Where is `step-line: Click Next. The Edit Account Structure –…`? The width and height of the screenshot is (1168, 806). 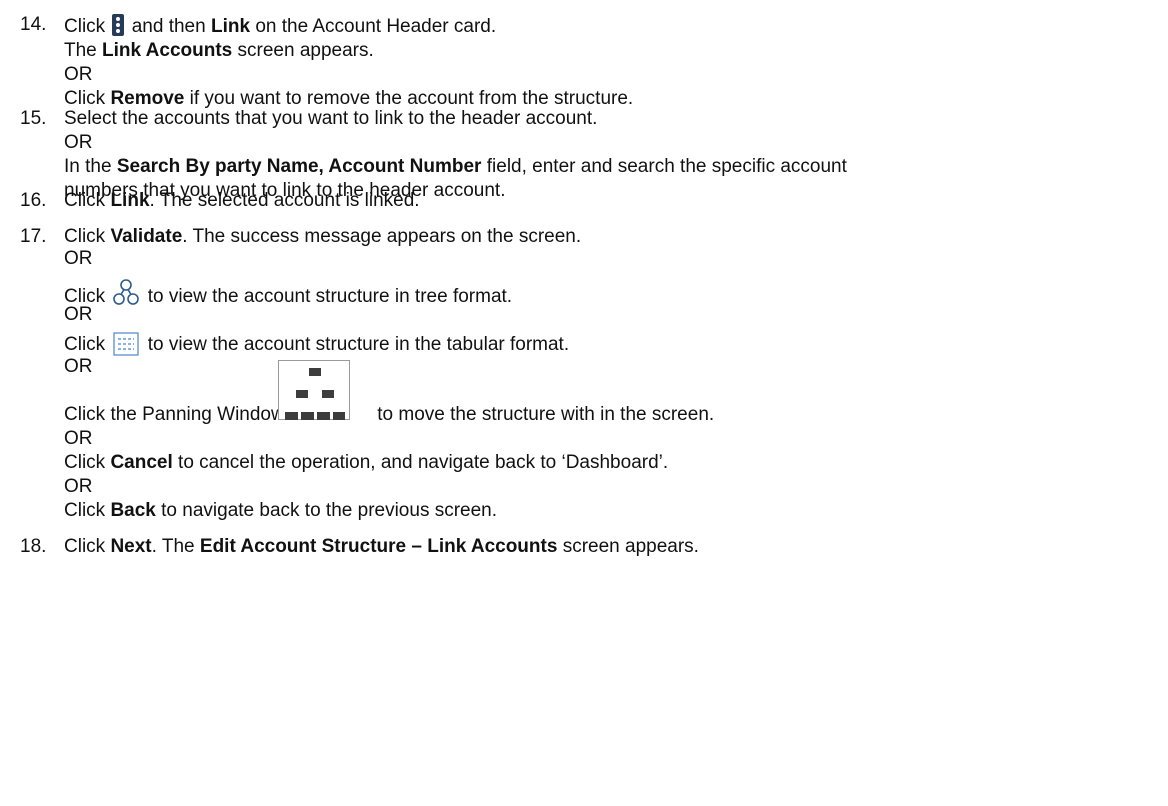 step-line: Click Next. The Edit Account Structure –… is located at coordinates (381, 546).